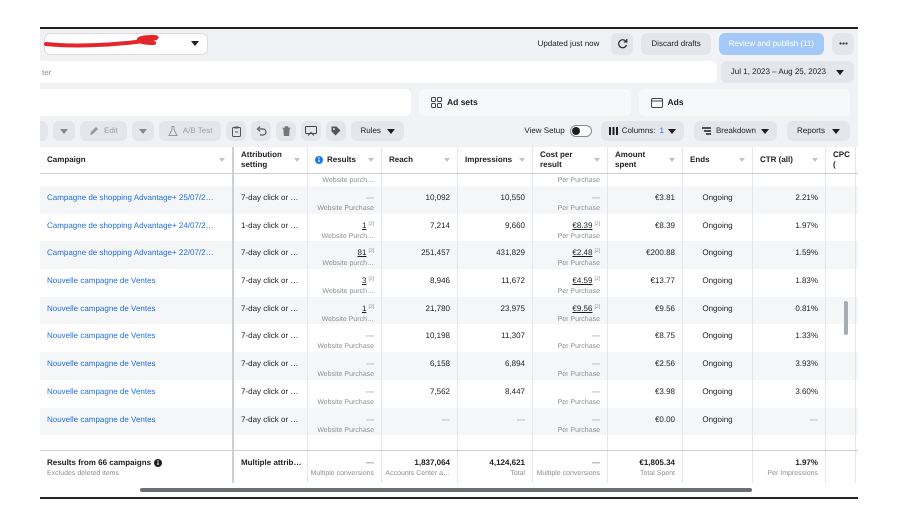  What do you see at coordinates (490, 160) in the screenshot?
I see `column-header: Impressions` at bounding box center [490, 160].